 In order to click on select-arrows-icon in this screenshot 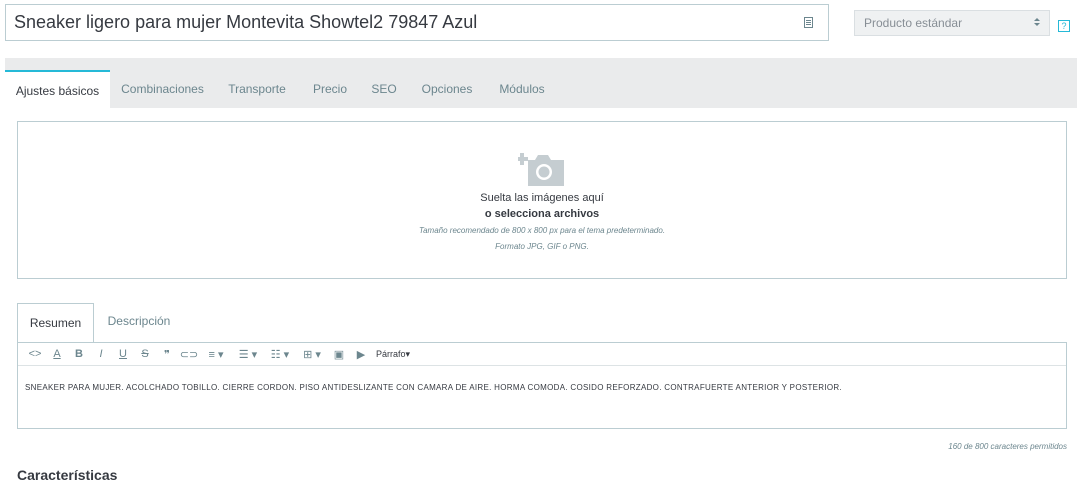, I will do `click(1037, 23)`.